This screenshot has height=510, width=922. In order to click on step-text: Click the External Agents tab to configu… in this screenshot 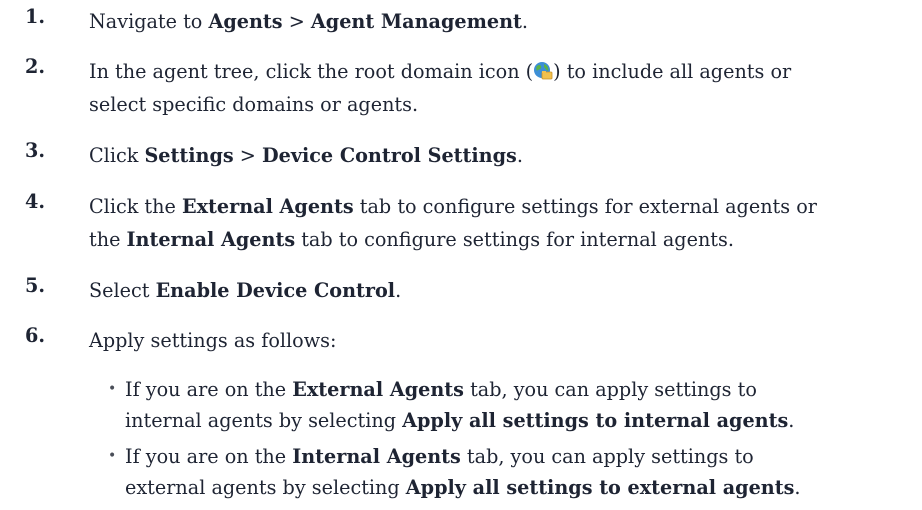, I will do `click(453, 223)`.